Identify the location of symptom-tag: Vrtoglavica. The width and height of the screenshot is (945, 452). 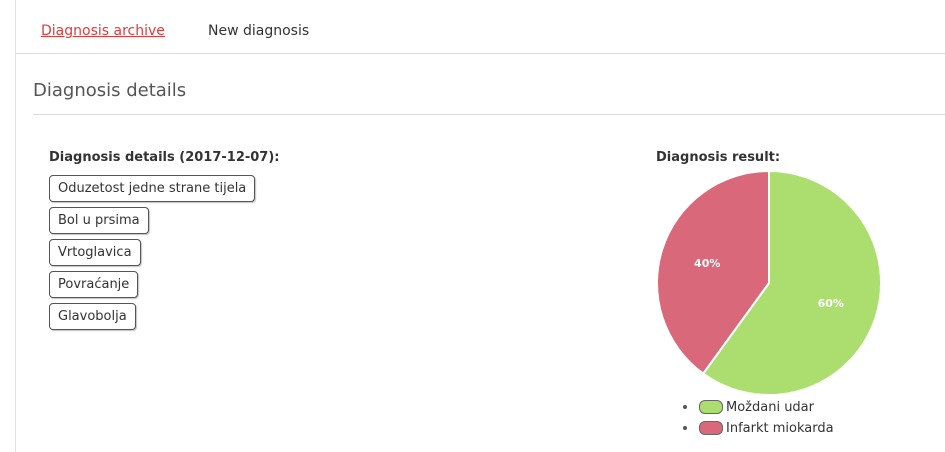
(95, 252).